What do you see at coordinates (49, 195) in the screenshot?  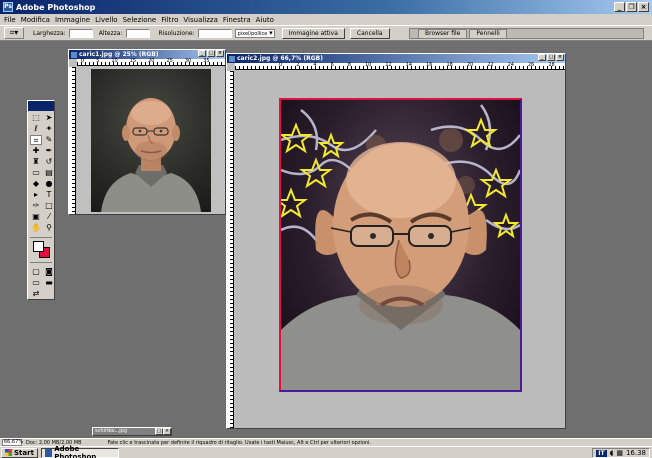 I see `type-tool-icon: T` at bounding box center [49, 195].